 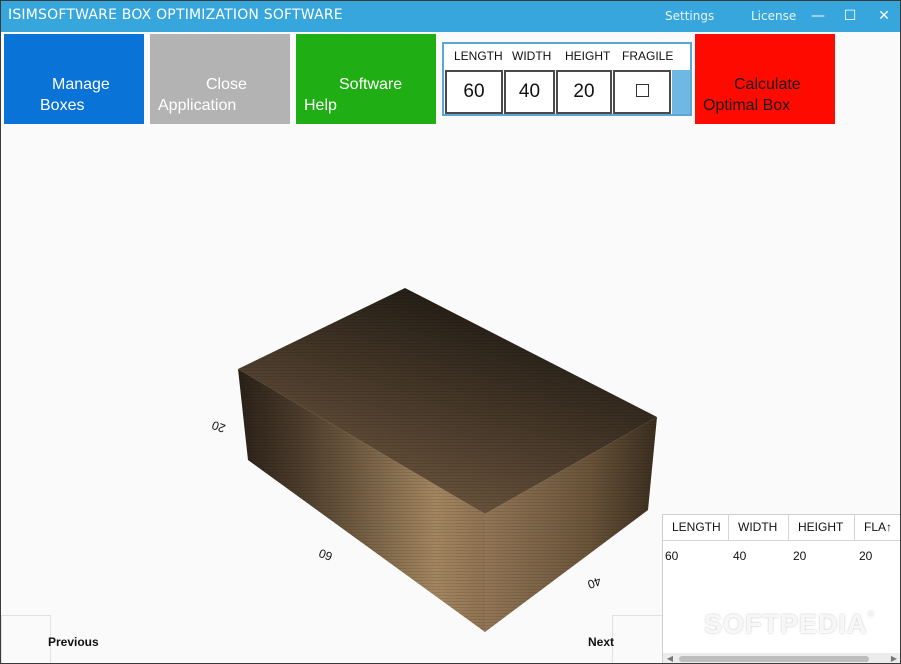 I want to click on previous-button: Previous, so click(x=50, y=639).